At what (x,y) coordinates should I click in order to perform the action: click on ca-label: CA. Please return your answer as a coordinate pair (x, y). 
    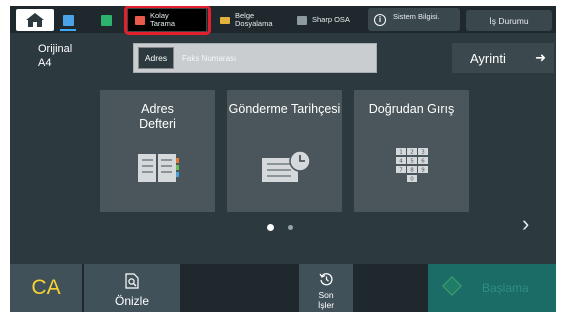
    Looking at the image, I should click on (46, 287).